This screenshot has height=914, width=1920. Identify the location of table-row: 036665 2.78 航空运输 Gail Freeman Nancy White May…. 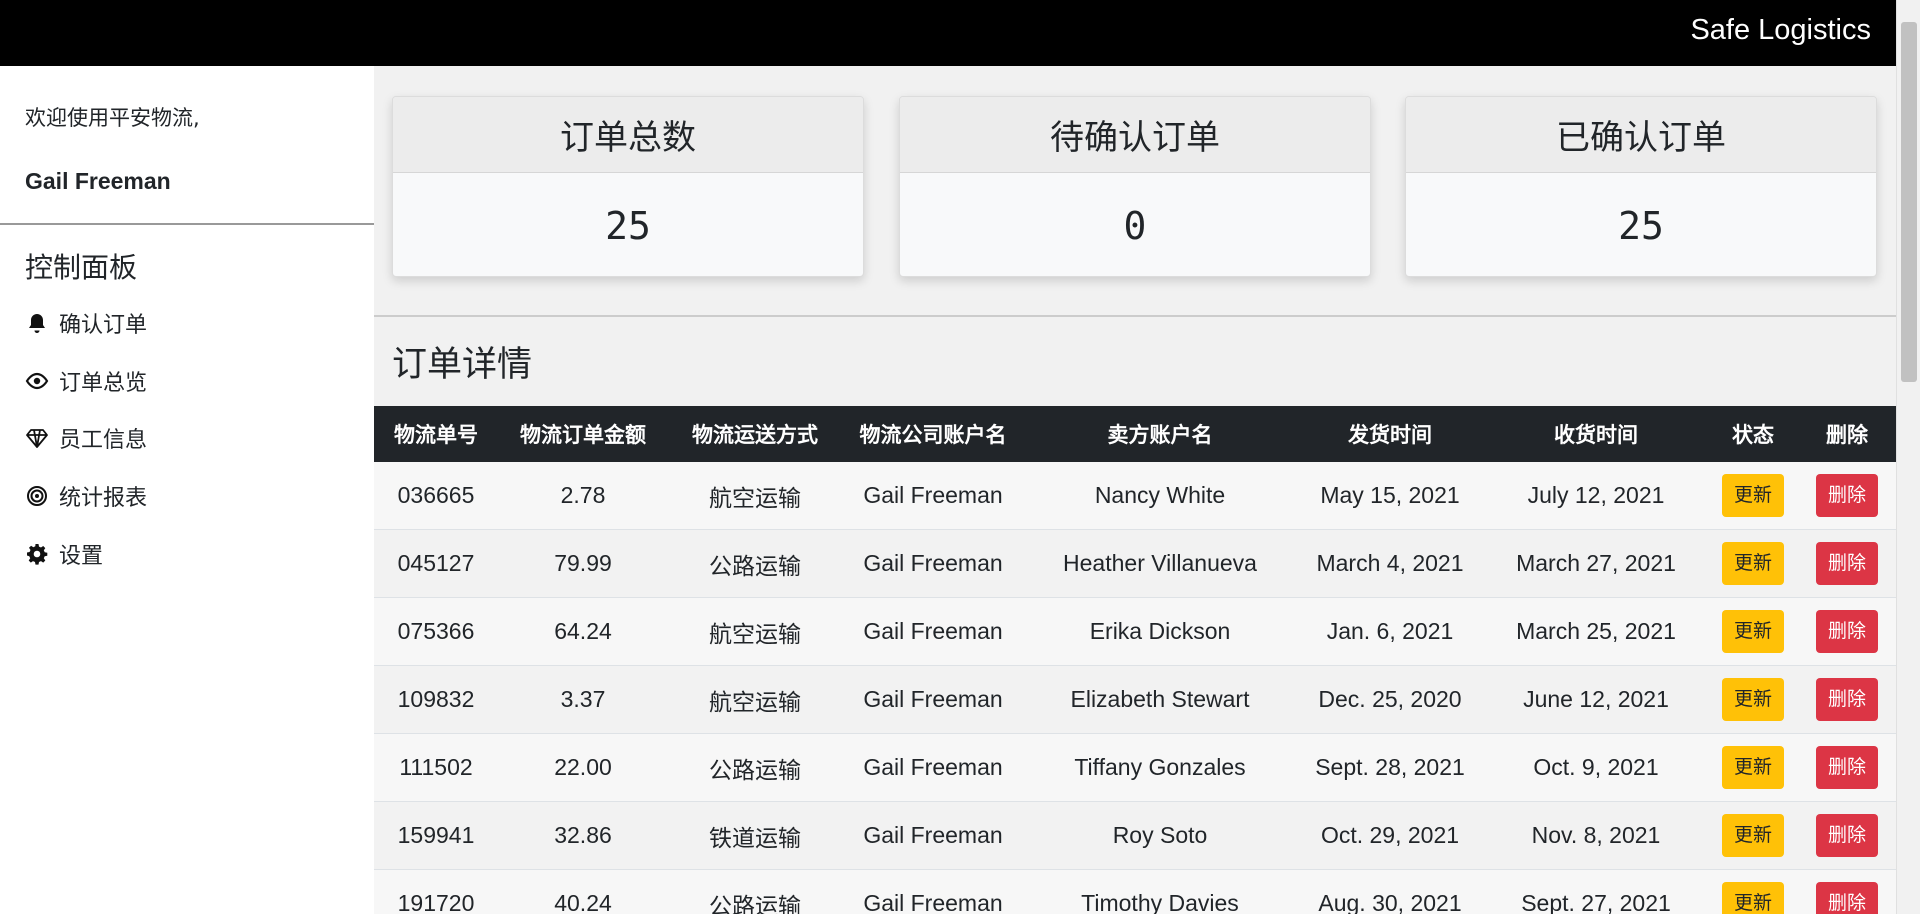
(1135, 496).